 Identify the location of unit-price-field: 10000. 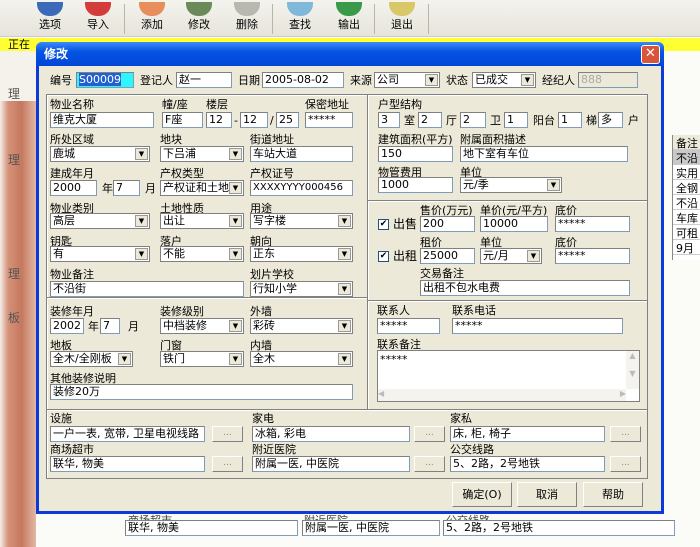
(514, 224).